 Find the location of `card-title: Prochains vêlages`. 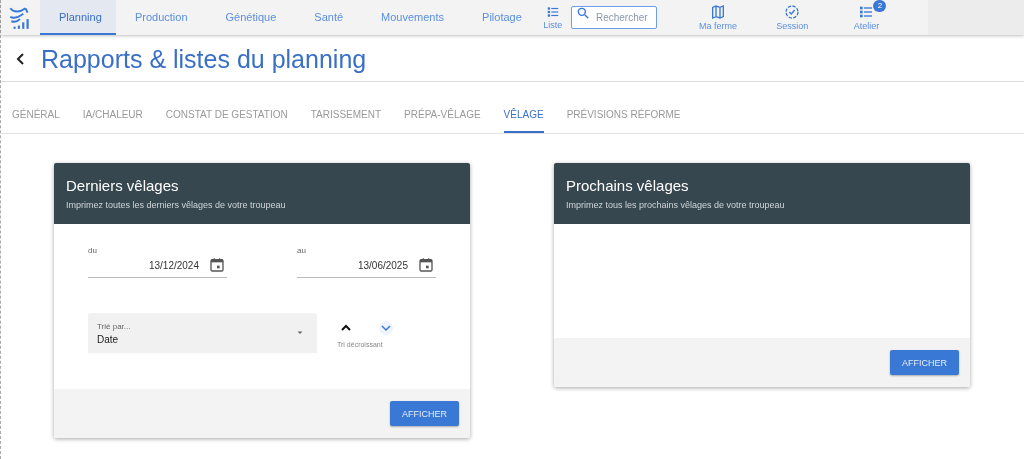

card-title: Prochains vêlages is located at coordinates (628, 185).